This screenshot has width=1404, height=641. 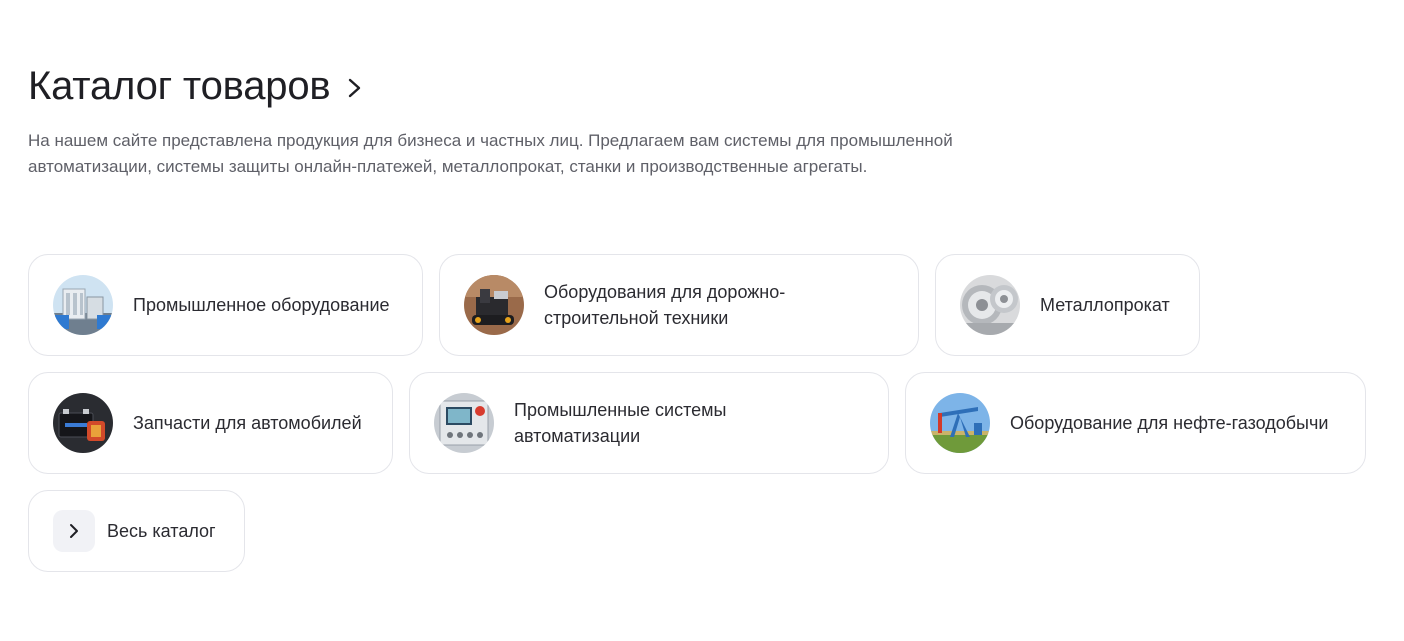 I want to click on category-card-car-parts: Запчасти для автомобилей, so click(x=210, y=423).